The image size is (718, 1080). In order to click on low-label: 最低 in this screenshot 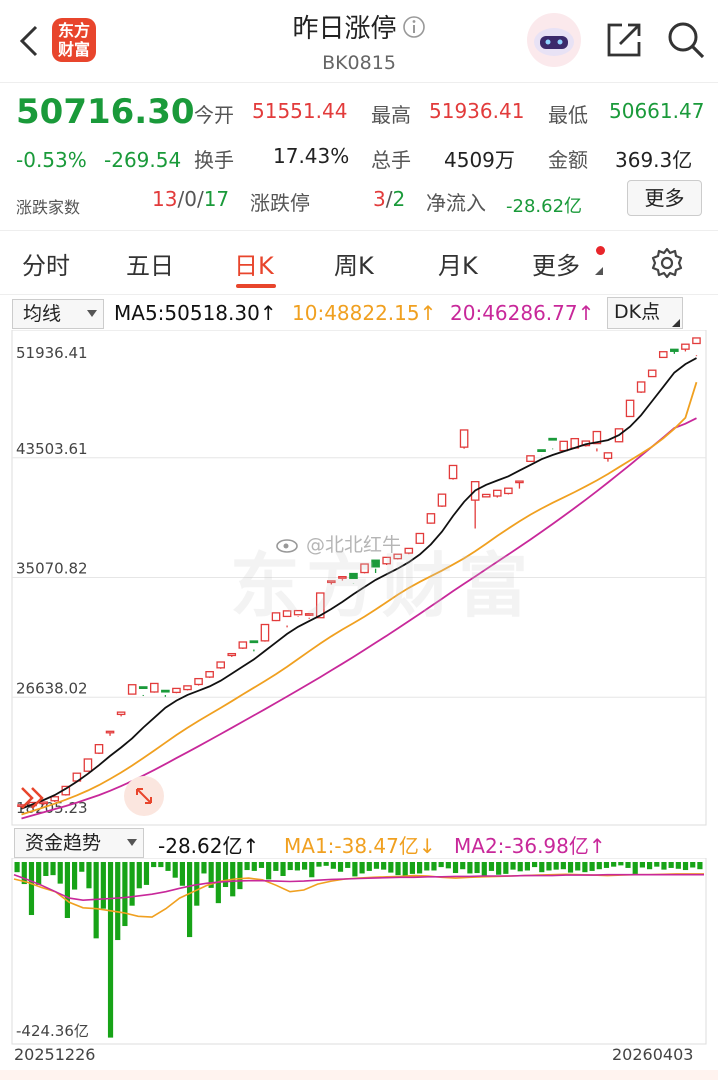, I will do `click(568, 115)`.